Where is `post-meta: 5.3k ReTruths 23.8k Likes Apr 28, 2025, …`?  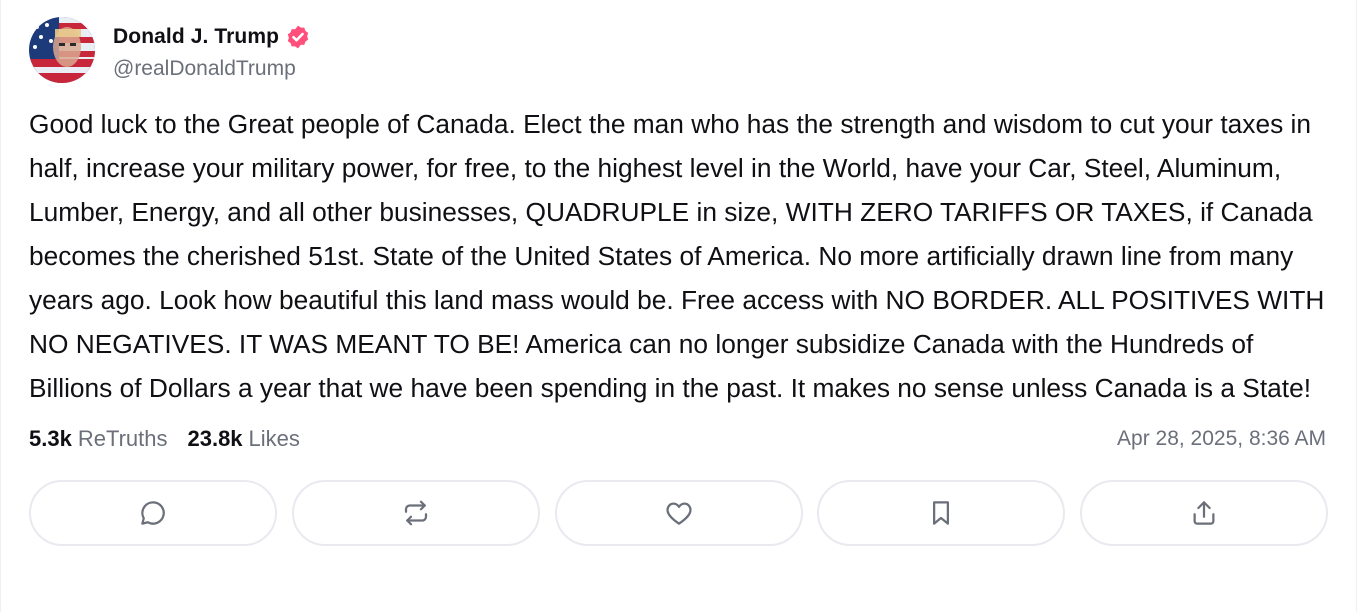
post-meta: 5.3k ReTruths 23.8k Likes Apr 28, 2025, … is located at coordinates (678, 439).